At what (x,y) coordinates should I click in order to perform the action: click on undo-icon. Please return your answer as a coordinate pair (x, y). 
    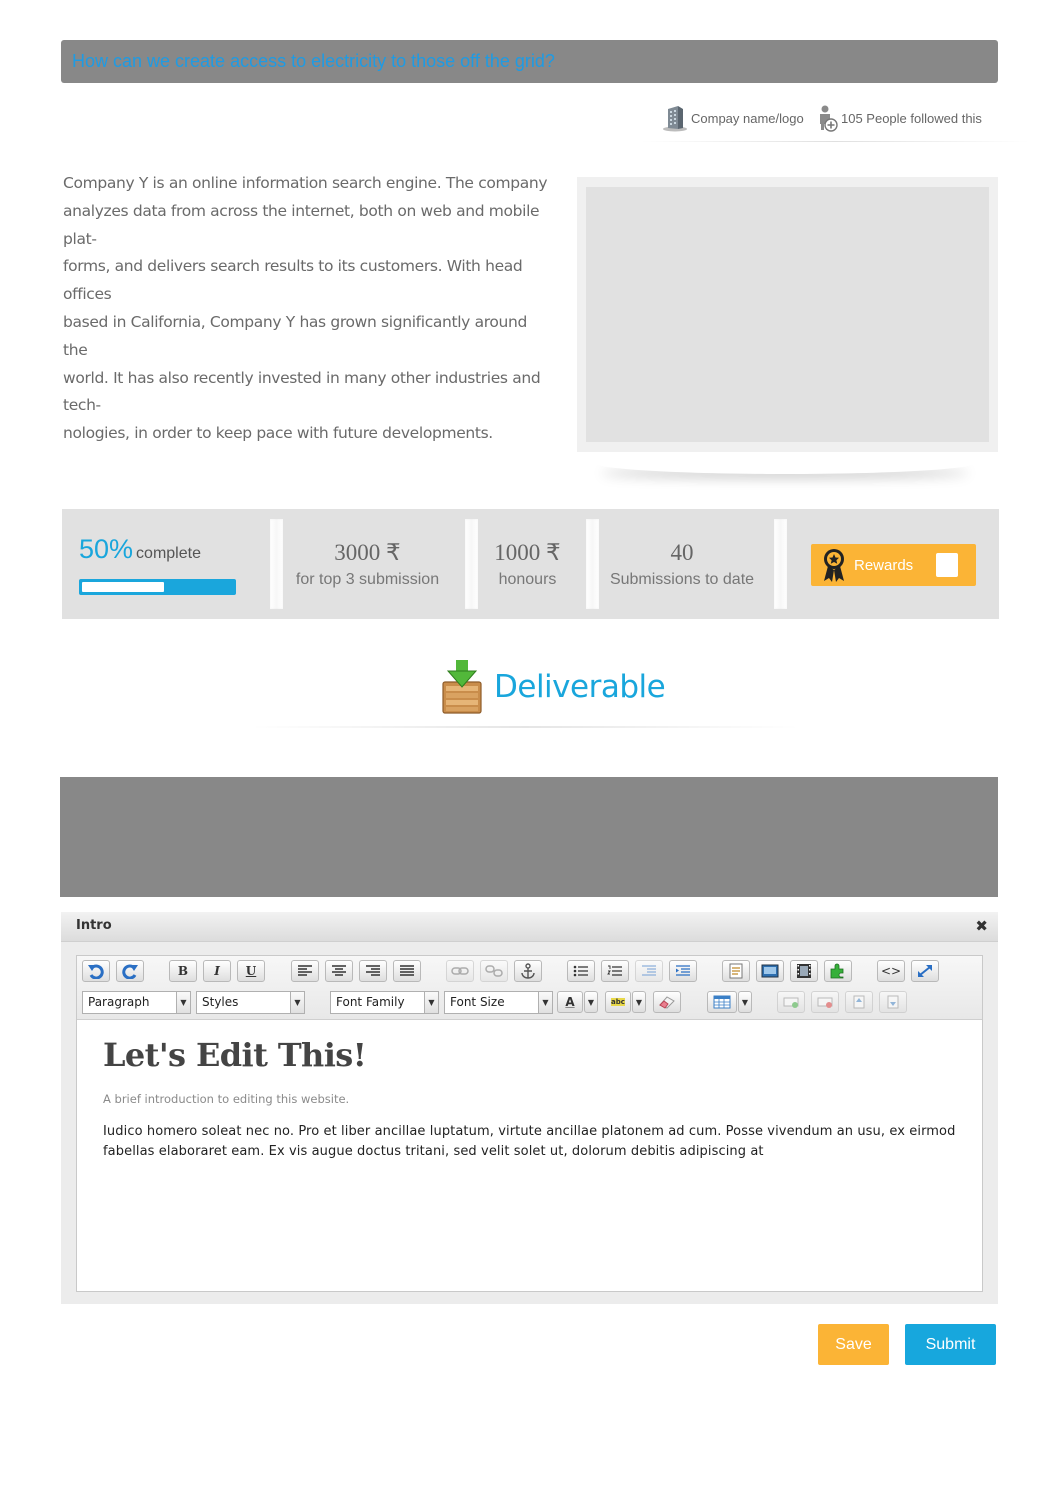
    Looking at the image, I should click on (96, 971).